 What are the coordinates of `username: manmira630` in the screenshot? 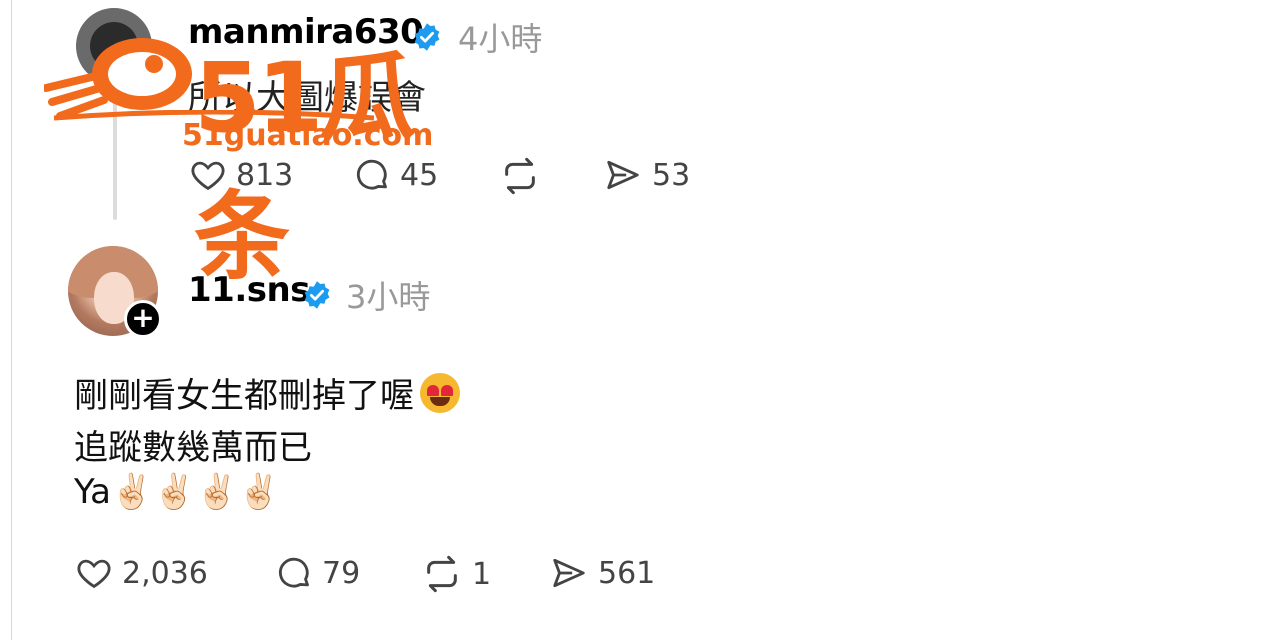 It's located at (306, 32).